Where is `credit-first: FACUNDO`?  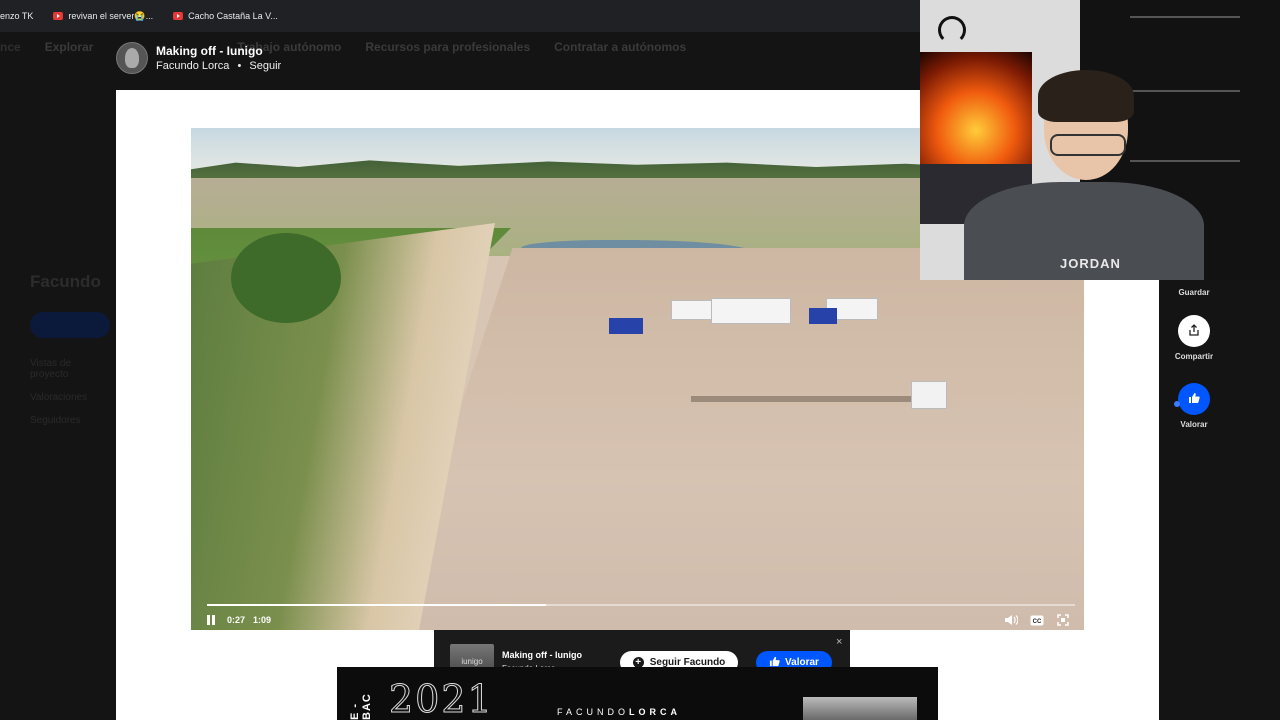
credit-first: FACUNDO is located at coordinates (593, 712).